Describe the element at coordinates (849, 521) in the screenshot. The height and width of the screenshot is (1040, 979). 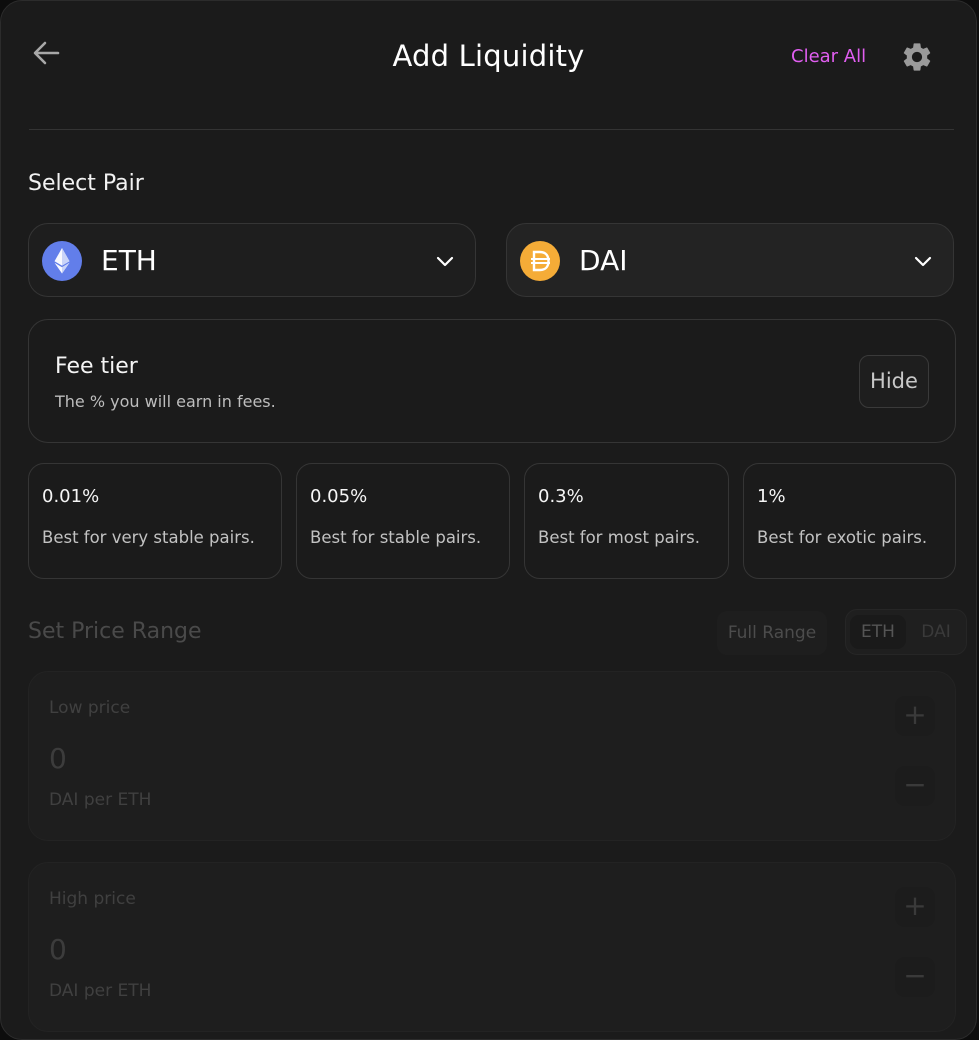
I see `fee-tier-option: 1% Best for exotic pairs.` at that location.